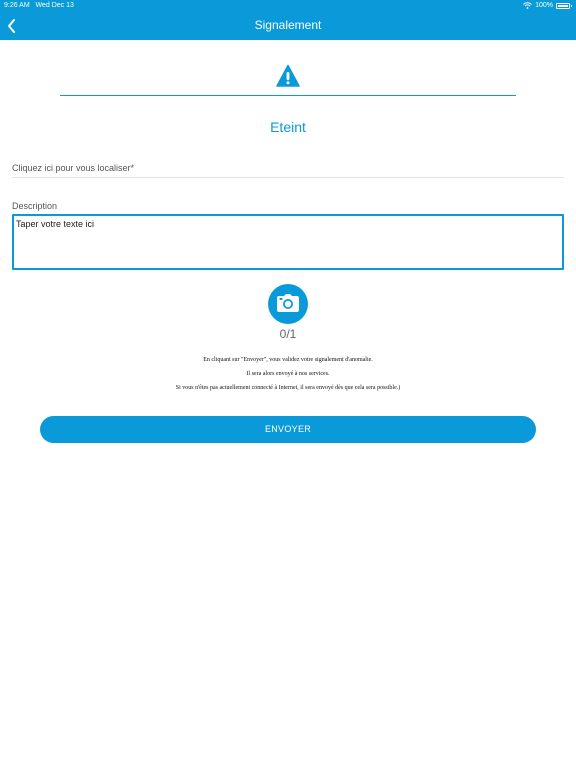  What do you see at coordinates (288, 170) in the screenshot?
I see `locate-field: Cliquez ici pour vous localiser*` at bounding box center [288, 170].